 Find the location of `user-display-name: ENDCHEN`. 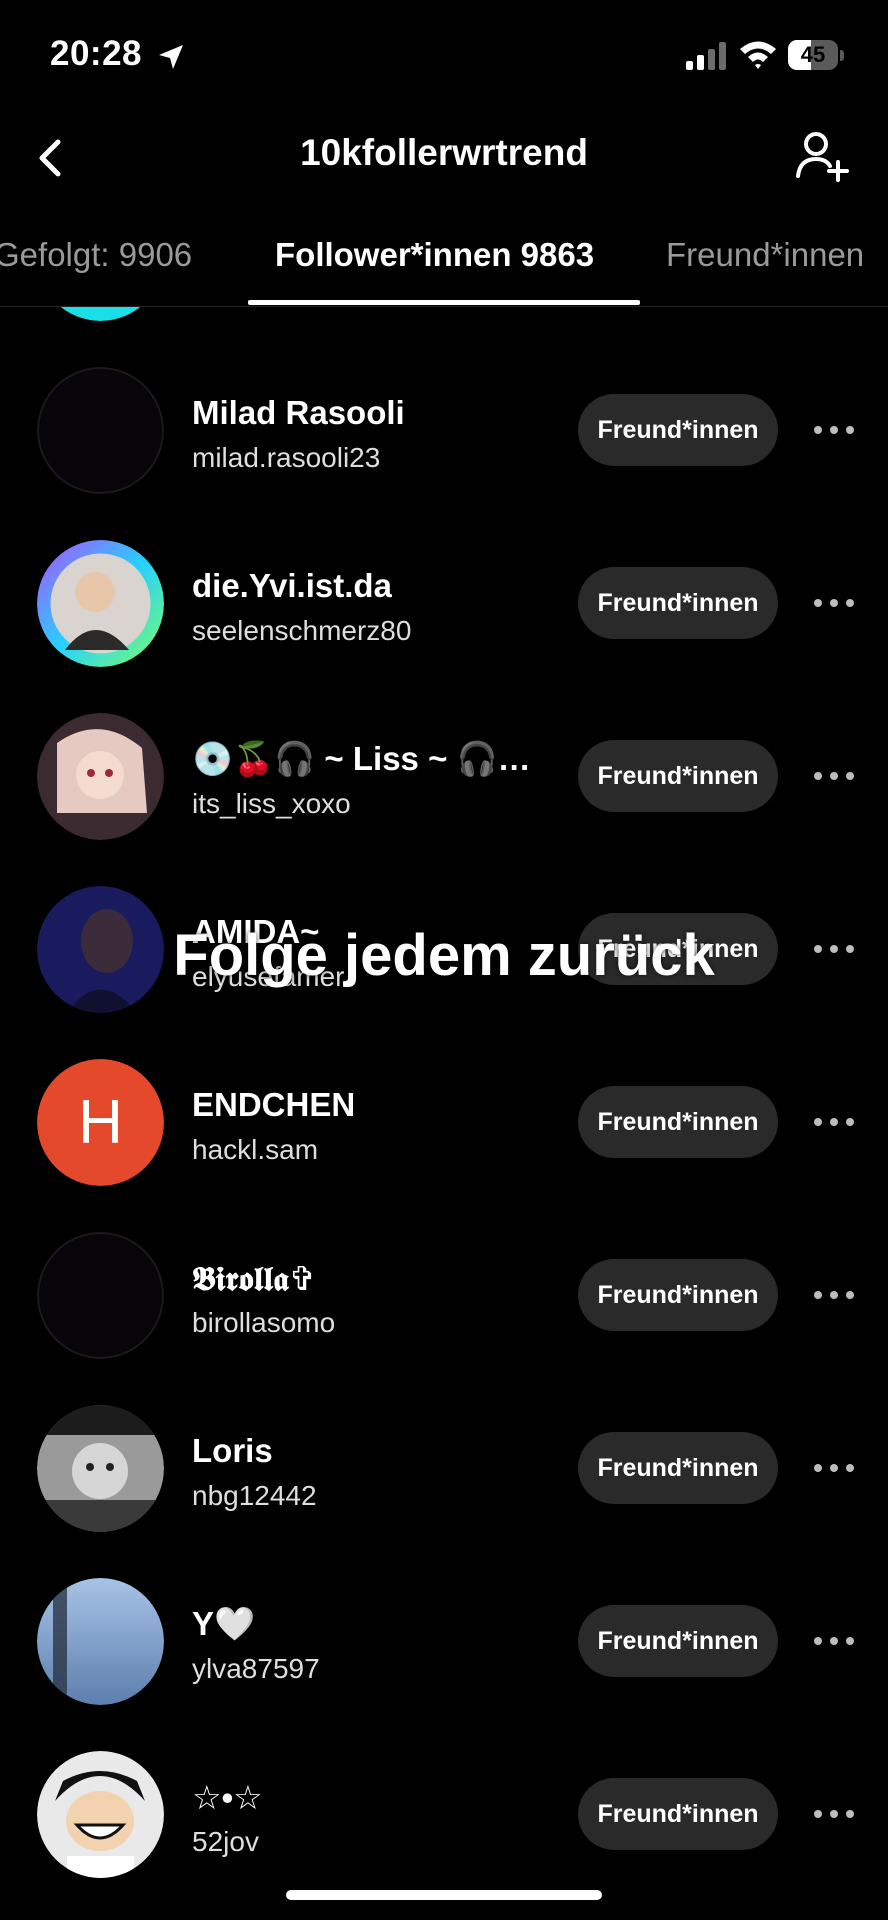

user-display-name: ENDCHEN is located at coordinates (274, 1104).